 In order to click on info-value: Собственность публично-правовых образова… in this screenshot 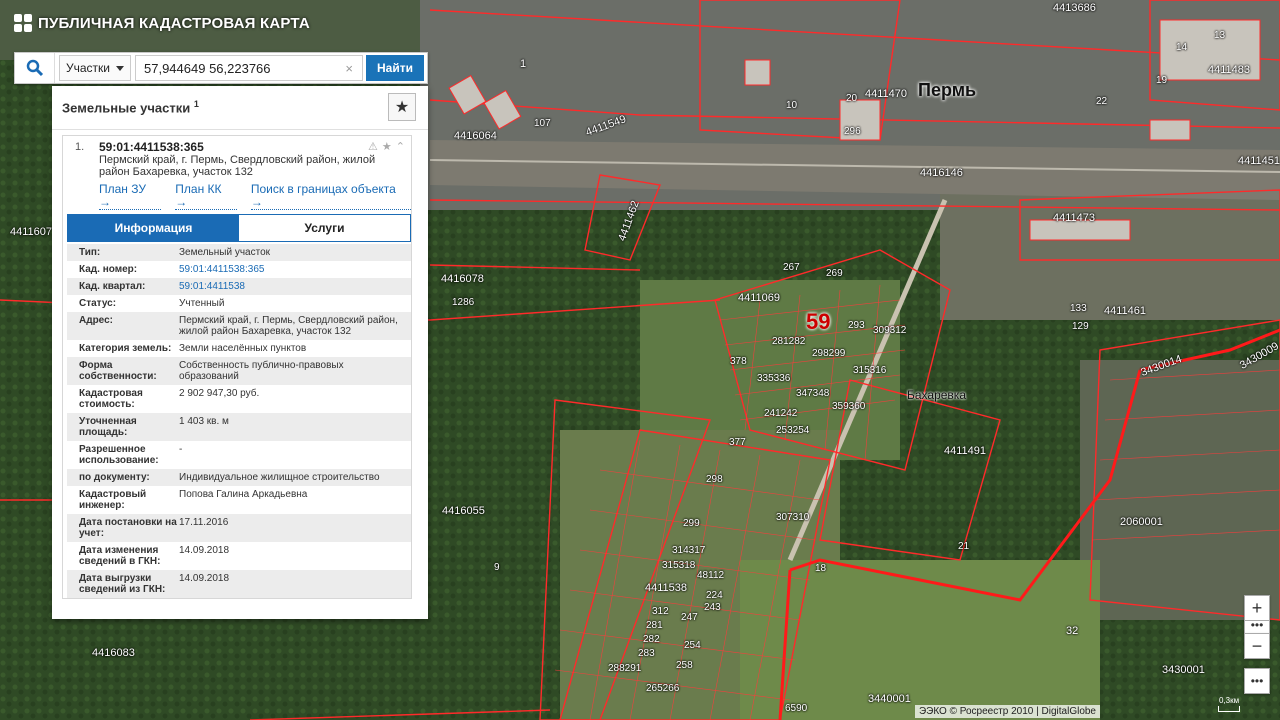, I will do `click(261, 371)`.